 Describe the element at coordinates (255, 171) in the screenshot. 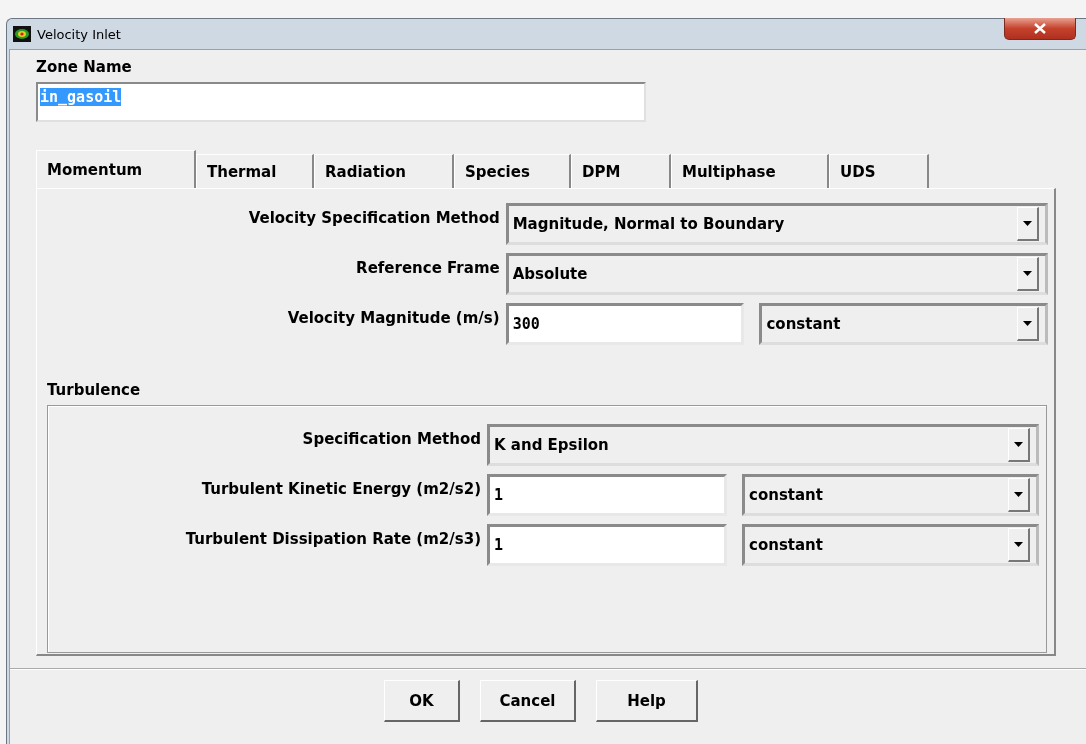

I see `tab: Thermal` at that location.